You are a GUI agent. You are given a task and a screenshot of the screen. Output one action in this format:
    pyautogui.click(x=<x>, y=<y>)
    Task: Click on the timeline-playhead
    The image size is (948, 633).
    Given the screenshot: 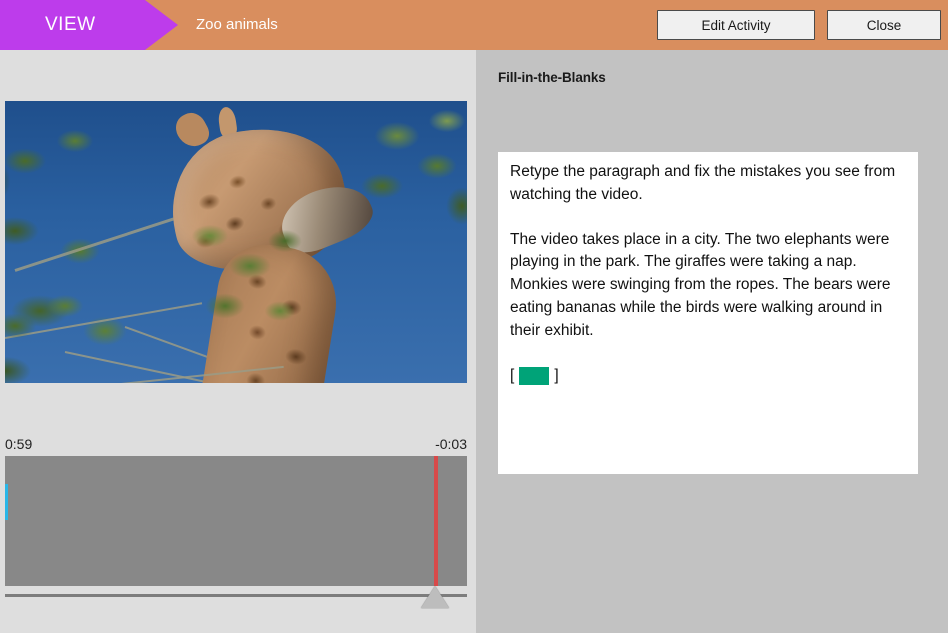 What is the action you would take?
    pyautogui.click(x=436, y=521)
    